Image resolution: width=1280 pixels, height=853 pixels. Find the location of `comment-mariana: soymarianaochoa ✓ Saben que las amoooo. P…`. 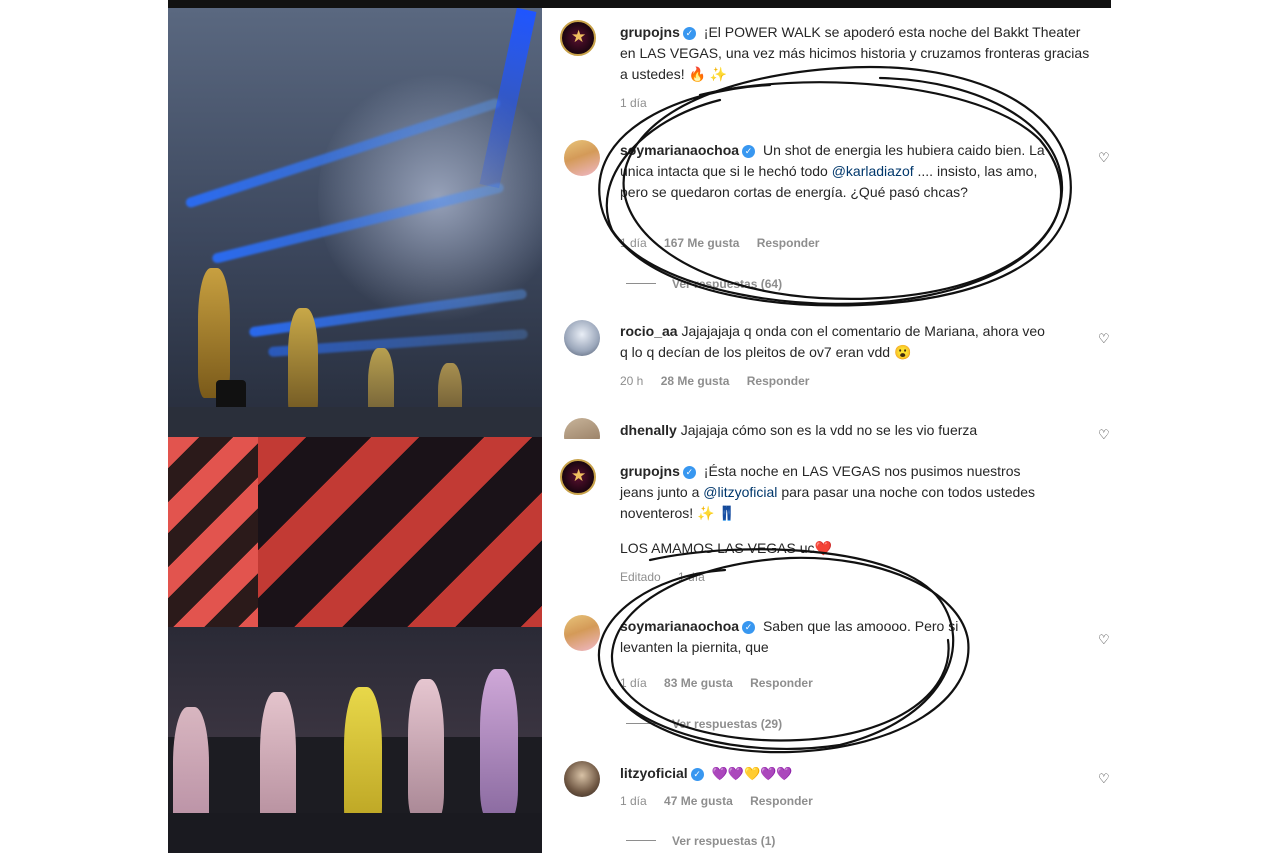

comment-mariana: soymarianaochoa ✓ Saben que las amoooo. P… is located at coordinates (795, 637).